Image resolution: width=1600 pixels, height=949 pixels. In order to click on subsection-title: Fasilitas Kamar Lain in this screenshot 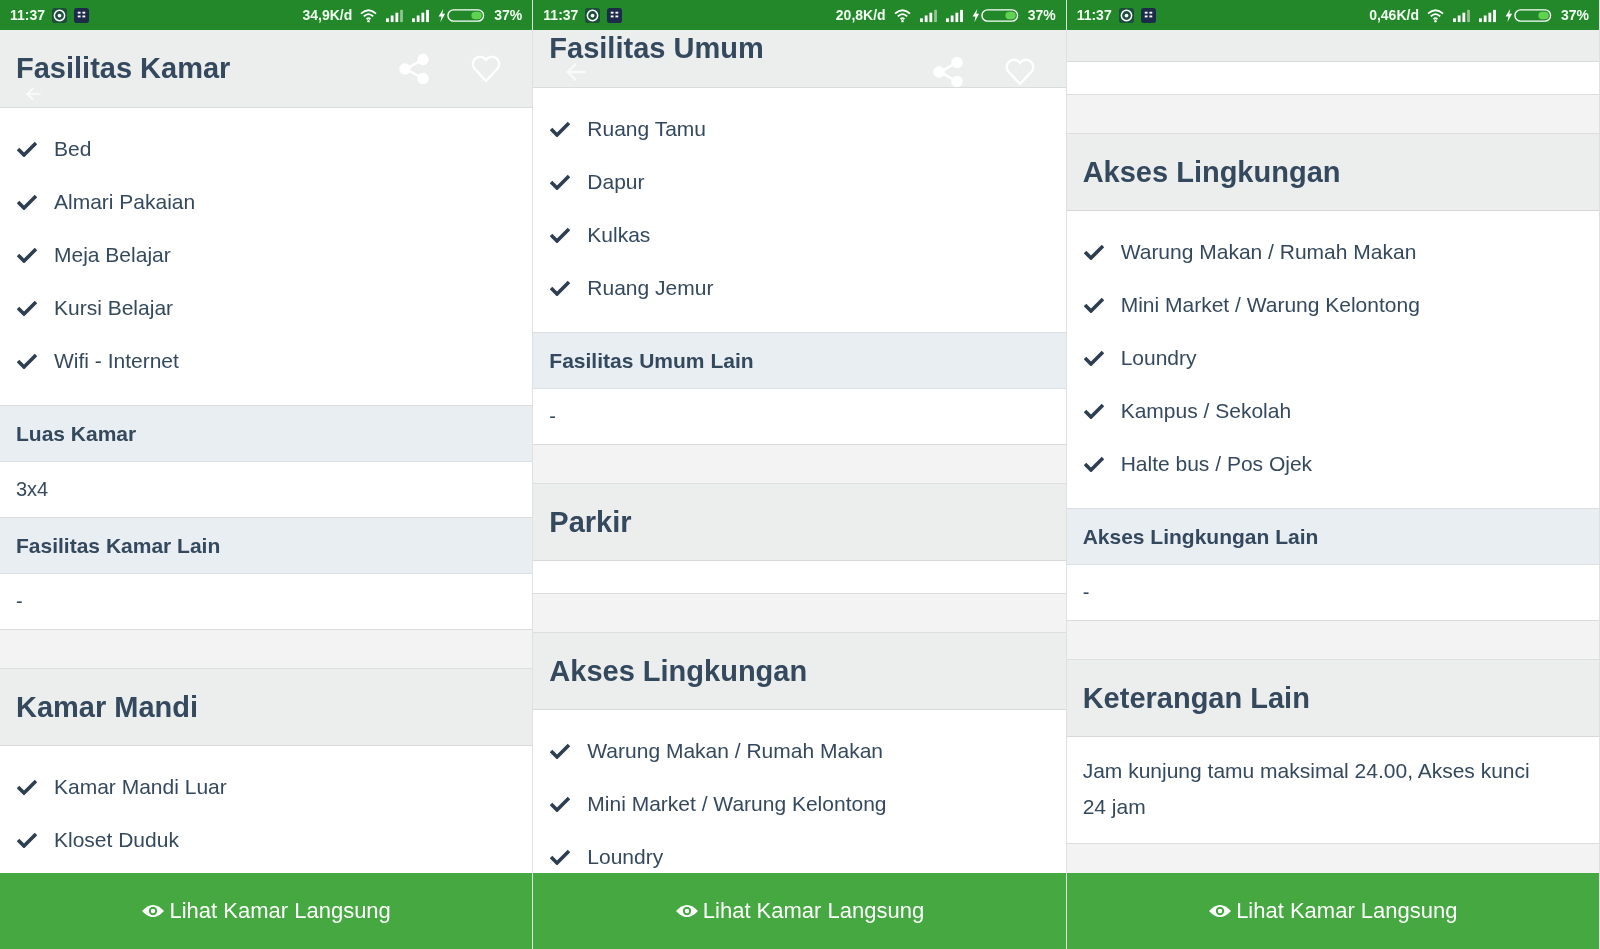, I will do `click(118, 545)`.